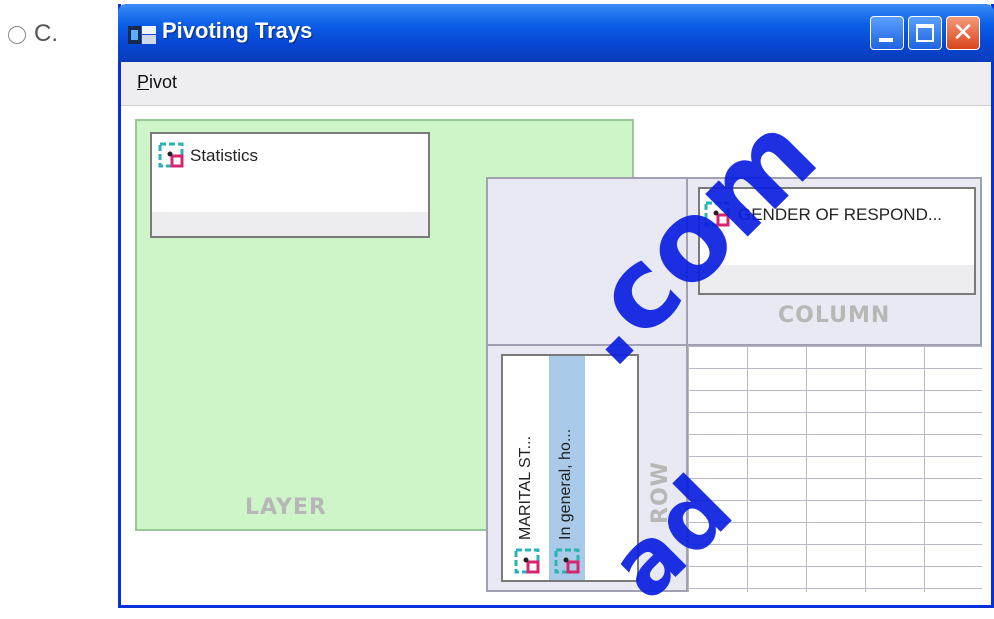 Image resolution: width=994 pixels, height=619 pixels. I want to click on layer-item-box: Statistics, so click(290, 185).